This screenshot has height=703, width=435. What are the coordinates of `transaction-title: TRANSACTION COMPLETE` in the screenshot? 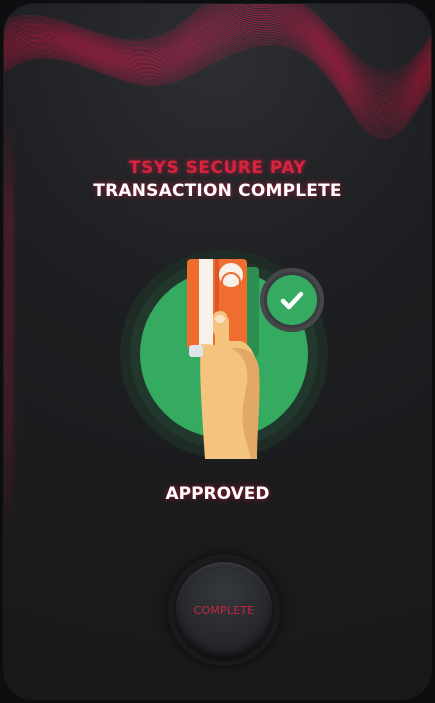 It's located at (217, 191).